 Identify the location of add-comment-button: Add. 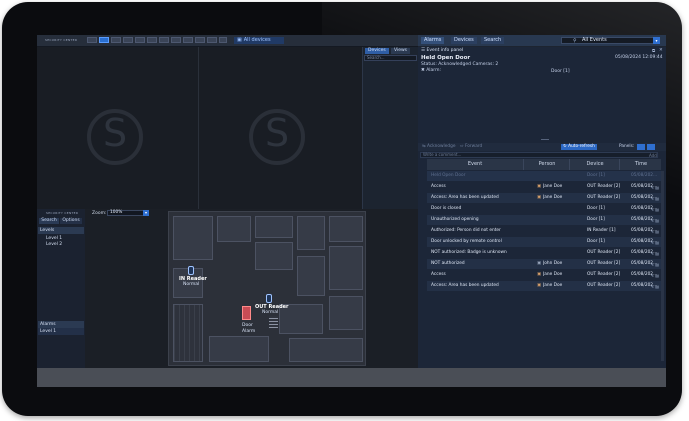
(653, 155).